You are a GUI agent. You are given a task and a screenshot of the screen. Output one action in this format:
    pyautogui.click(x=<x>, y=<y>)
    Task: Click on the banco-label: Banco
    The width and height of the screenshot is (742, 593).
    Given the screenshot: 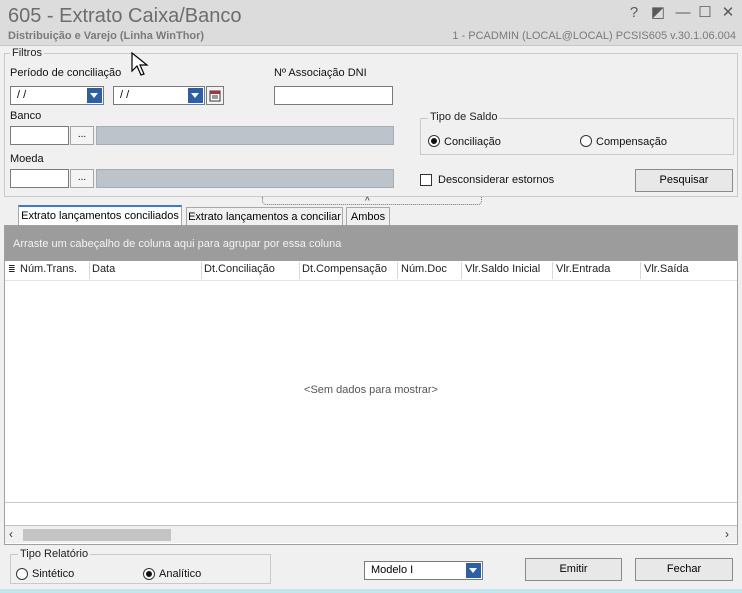 What is the action you would take?
    pyautogui.click(x=26, y=116)
    